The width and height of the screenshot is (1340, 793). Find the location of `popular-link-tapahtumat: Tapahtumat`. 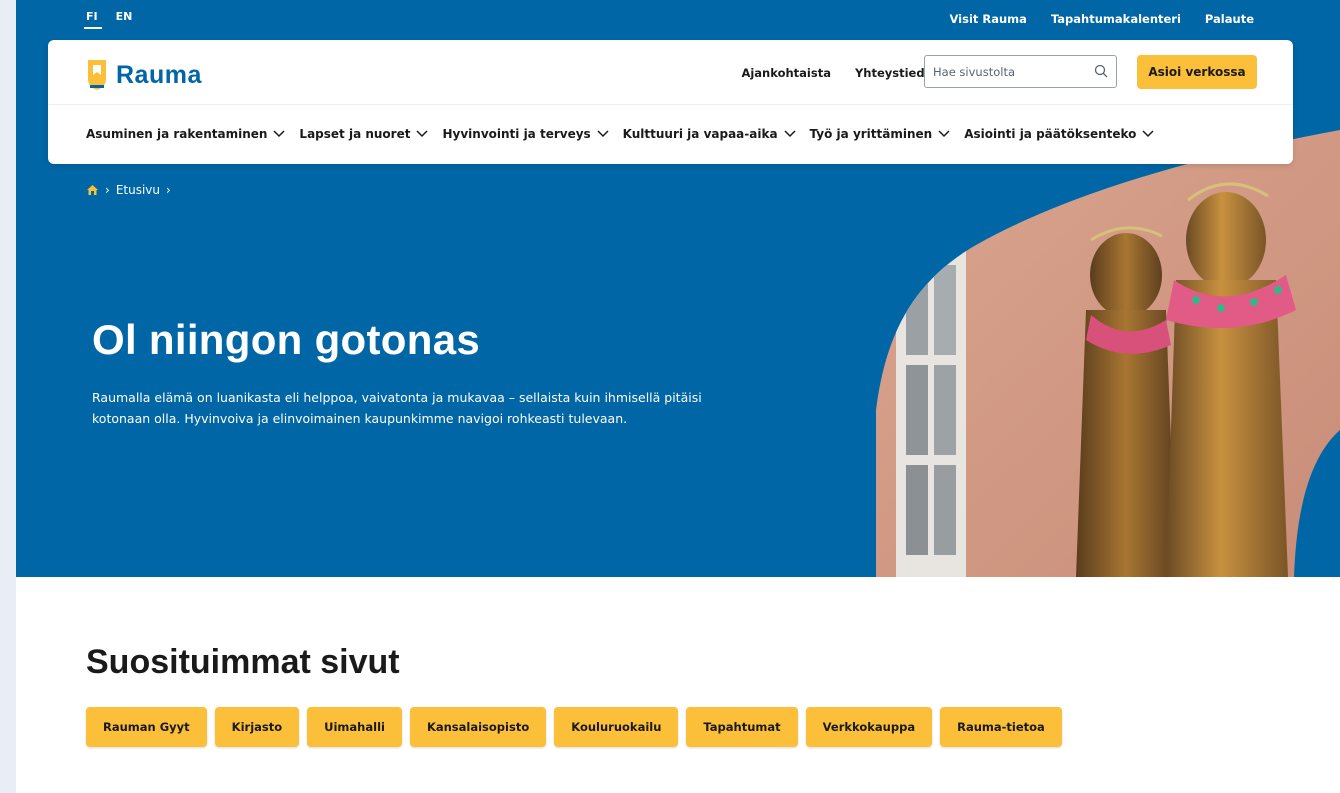

popular-link-tapahtumat: Tapahtumat is located at coordinates (742, 727).